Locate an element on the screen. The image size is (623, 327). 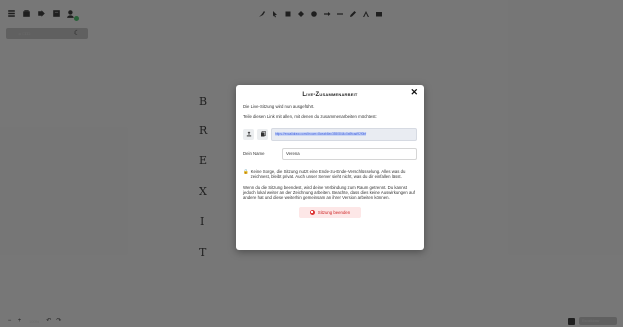
name-input: Verena is located at coordinates (349, 153).